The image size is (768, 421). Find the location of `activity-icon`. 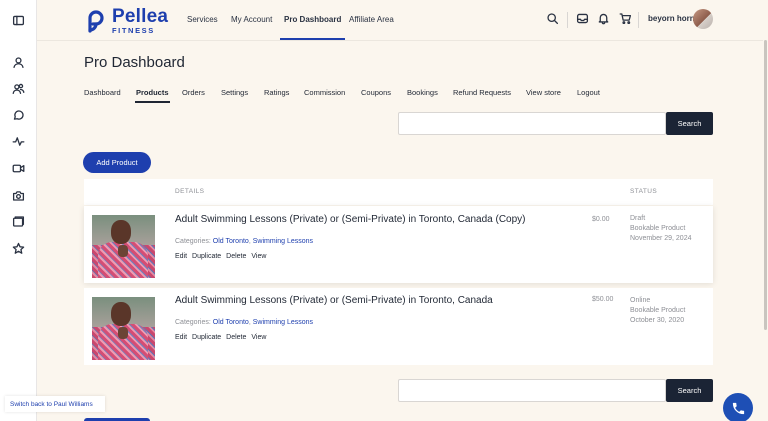

activity-icon is located at coordinates (18, 141).